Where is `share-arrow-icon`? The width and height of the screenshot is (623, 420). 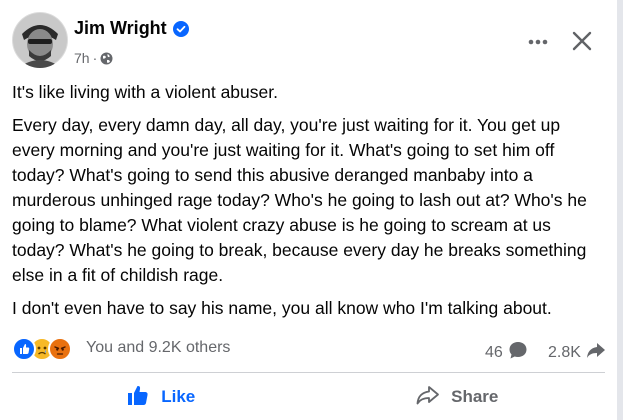
share-arrow-icon is located at coordinates (596, 352).